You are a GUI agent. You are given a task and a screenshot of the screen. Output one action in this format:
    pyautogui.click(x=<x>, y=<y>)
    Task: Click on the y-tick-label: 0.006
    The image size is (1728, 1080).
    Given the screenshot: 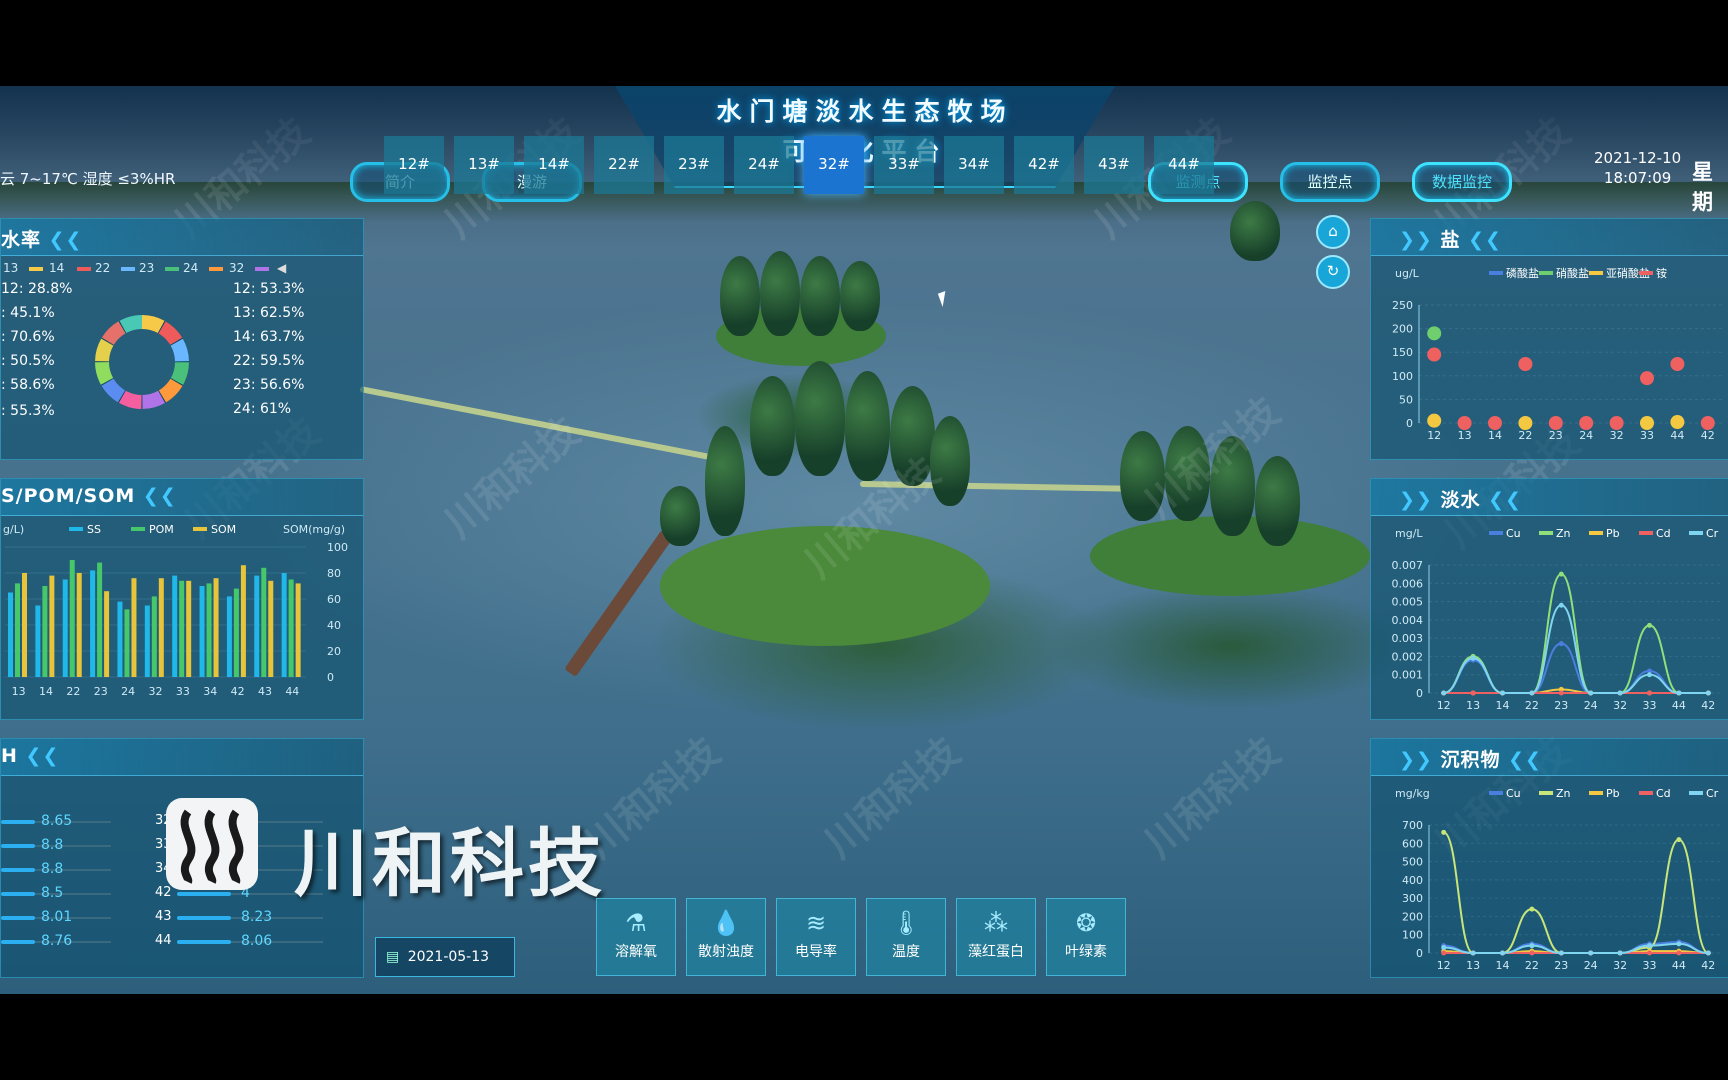 What is the action you would take?
    pyautogui.click(x=1408, y=583)
    